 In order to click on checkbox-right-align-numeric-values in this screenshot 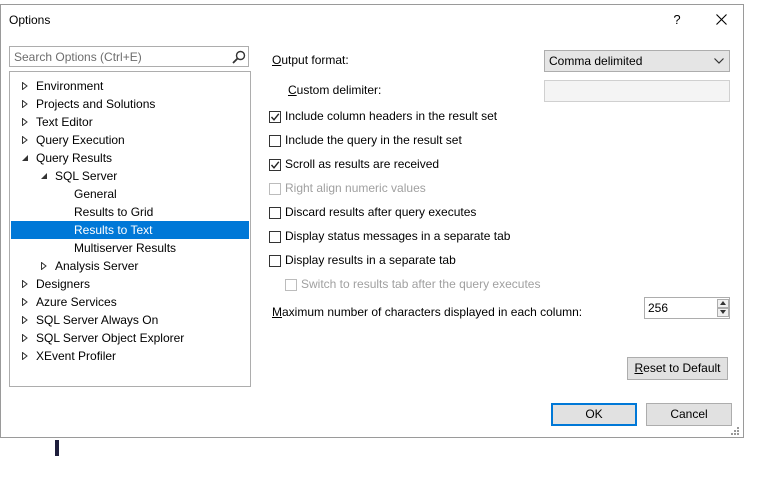, I will do `click(275, 189)`.